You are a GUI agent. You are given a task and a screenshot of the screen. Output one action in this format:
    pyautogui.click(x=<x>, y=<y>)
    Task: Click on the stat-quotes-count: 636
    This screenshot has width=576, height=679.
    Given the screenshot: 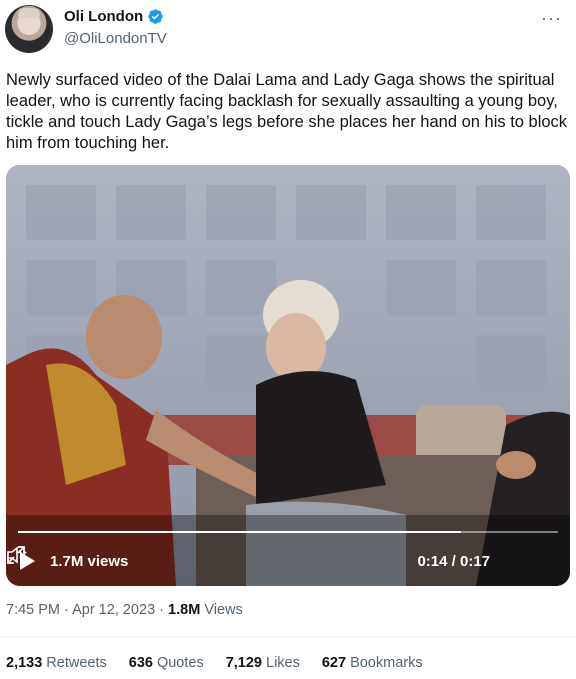 What is the action you would take?
    pyautogui.click(x=140, y=663)
    